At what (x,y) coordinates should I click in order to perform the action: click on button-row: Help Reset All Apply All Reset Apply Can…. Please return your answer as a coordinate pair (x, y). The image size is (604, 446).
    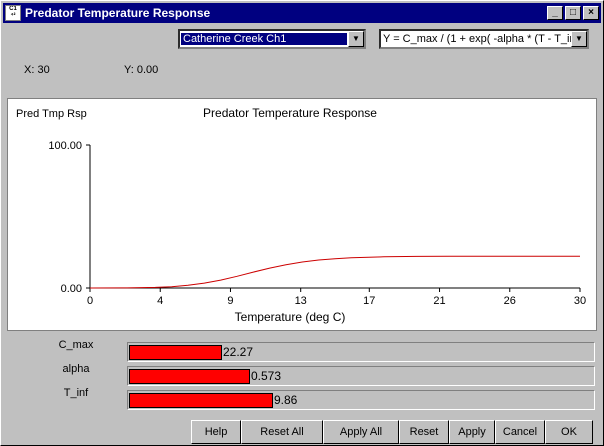
    Looking at the image, I should click on (392, 432).